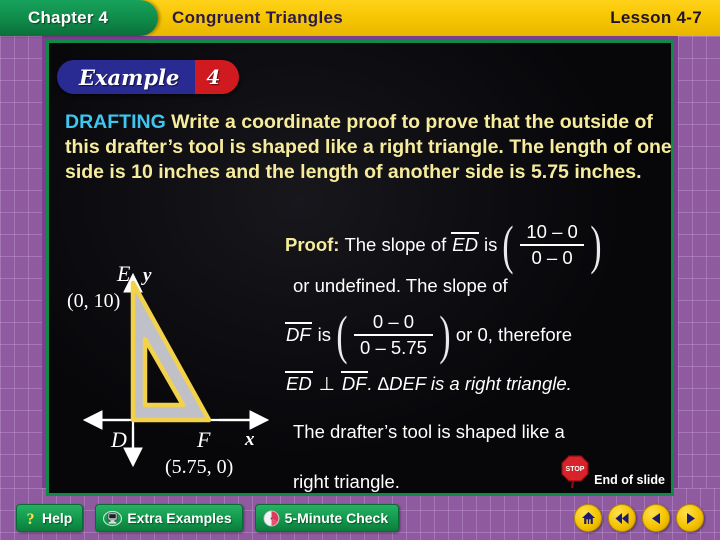 The image size is (720, 540). I want to click on extra-examples-button-label: Extra Examples, so click(179, 518).